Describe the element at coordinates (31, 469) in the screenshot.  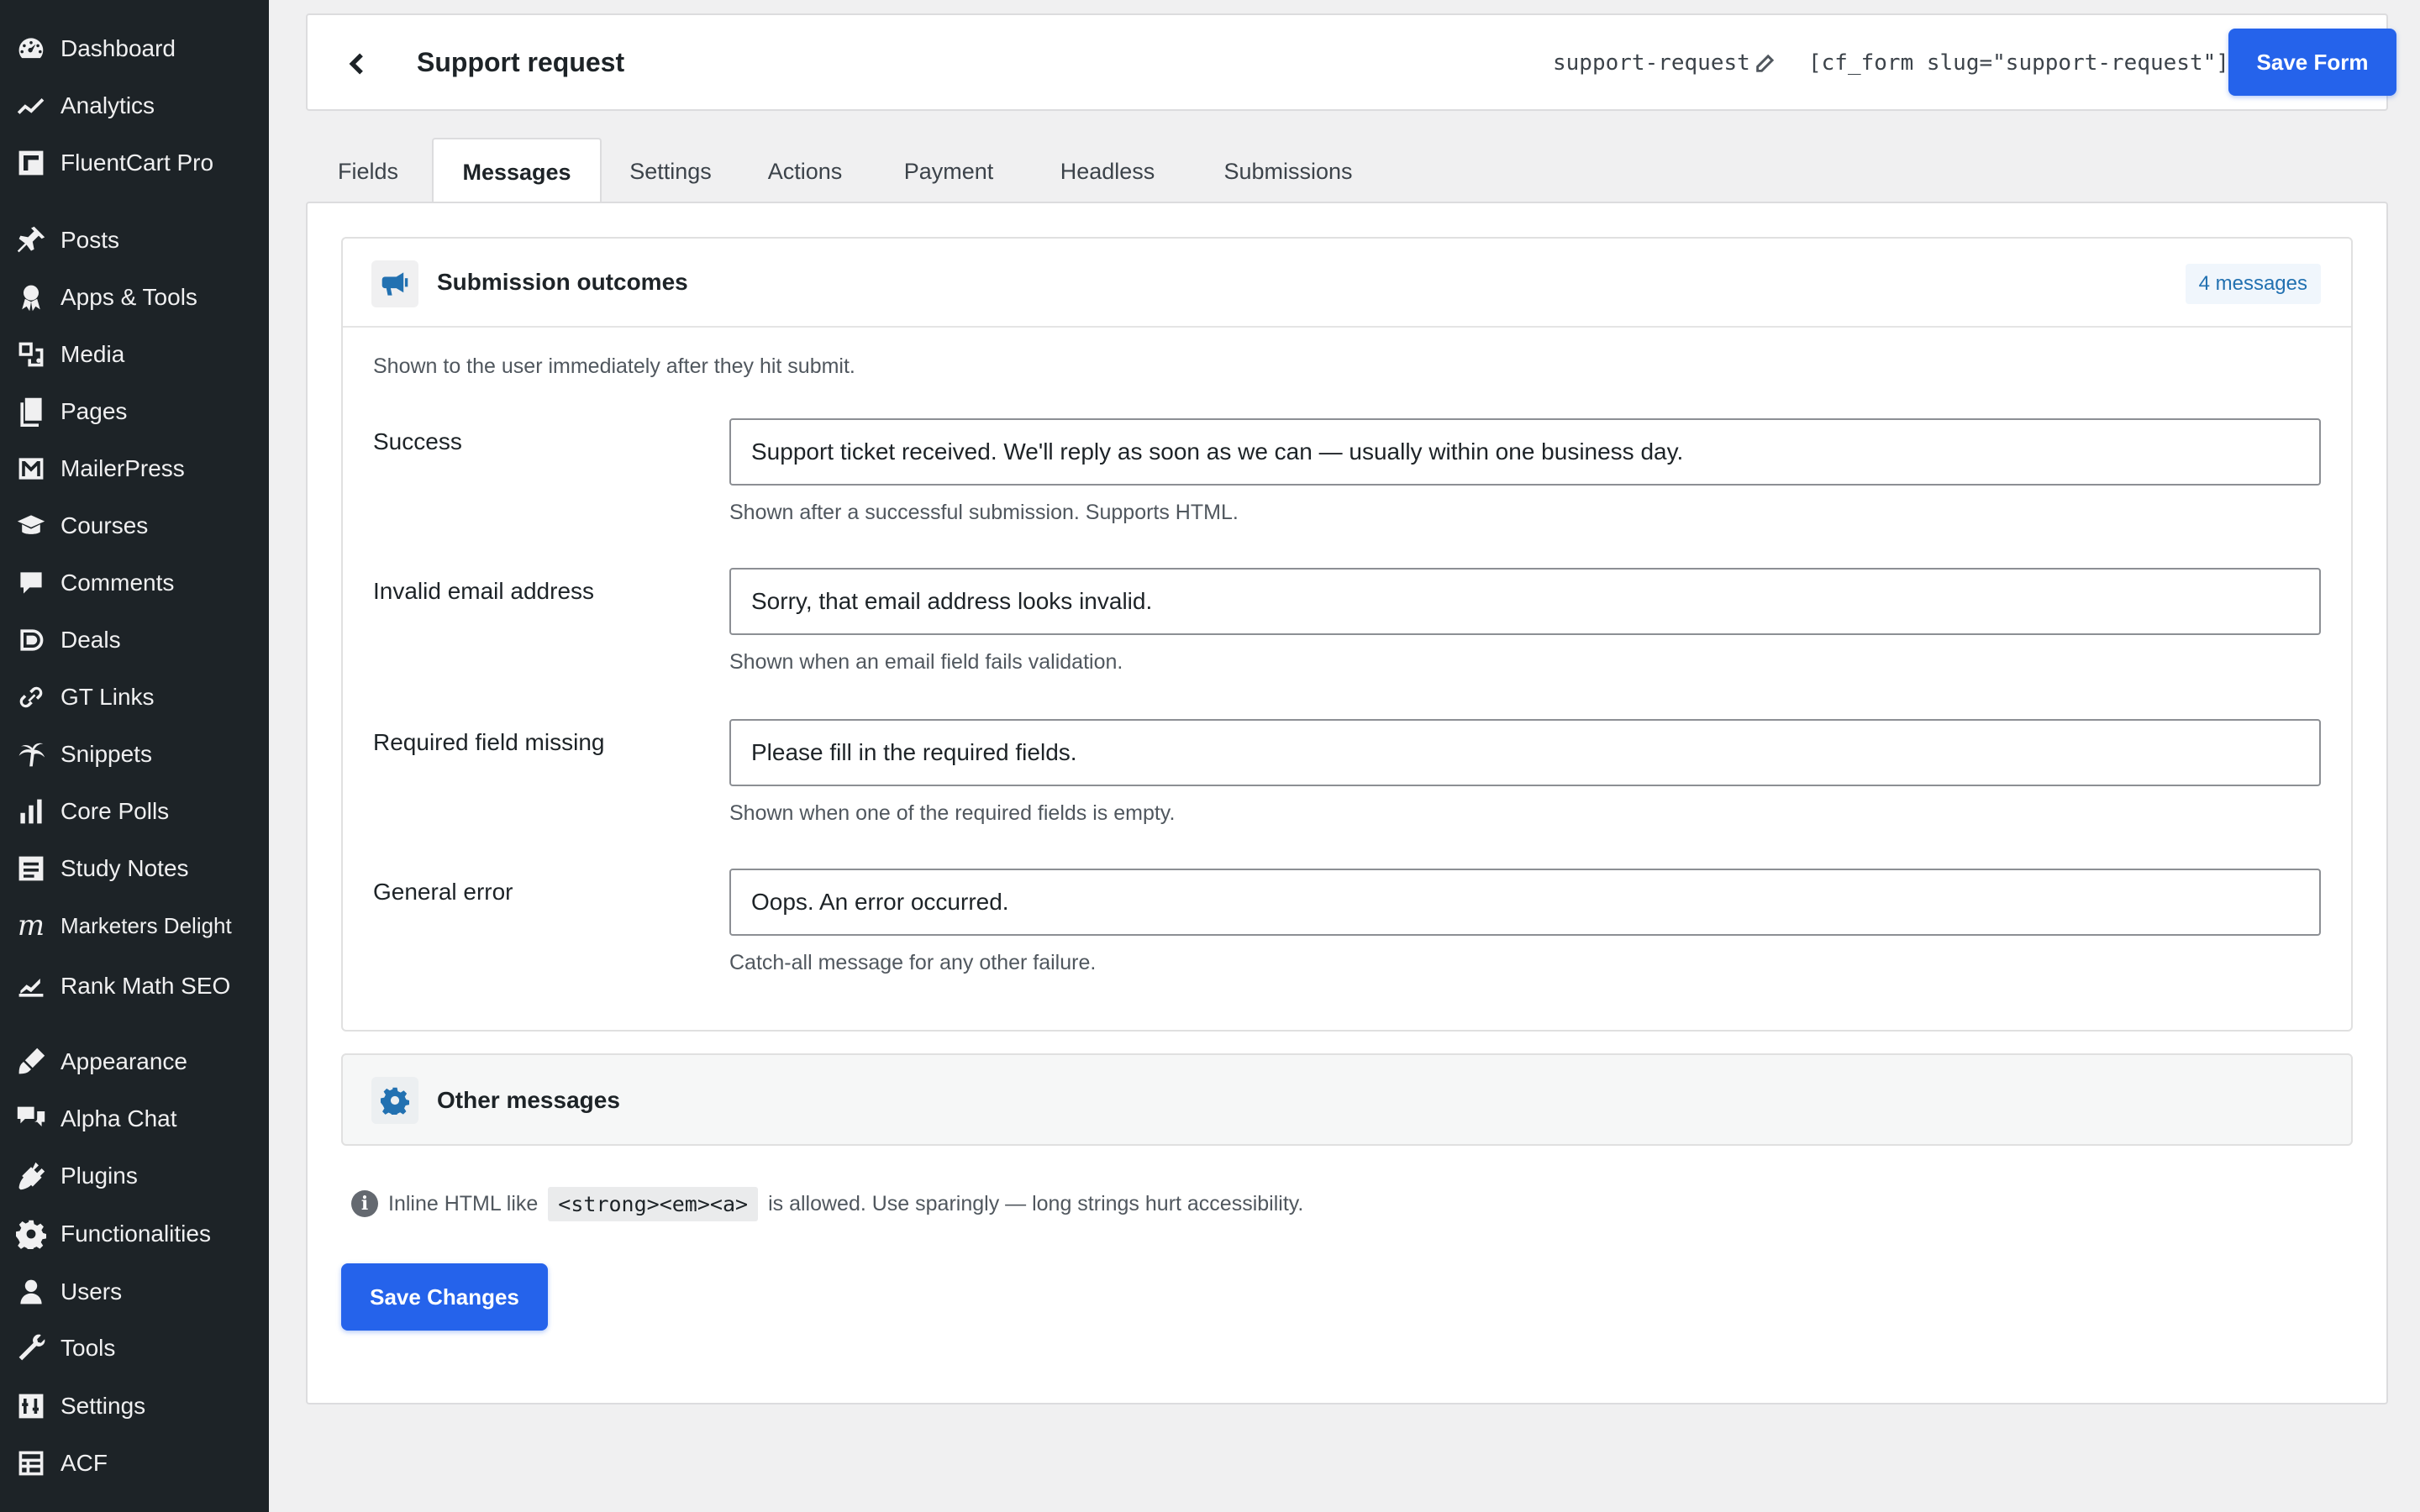
I see `mailerpress-icon` at that location.